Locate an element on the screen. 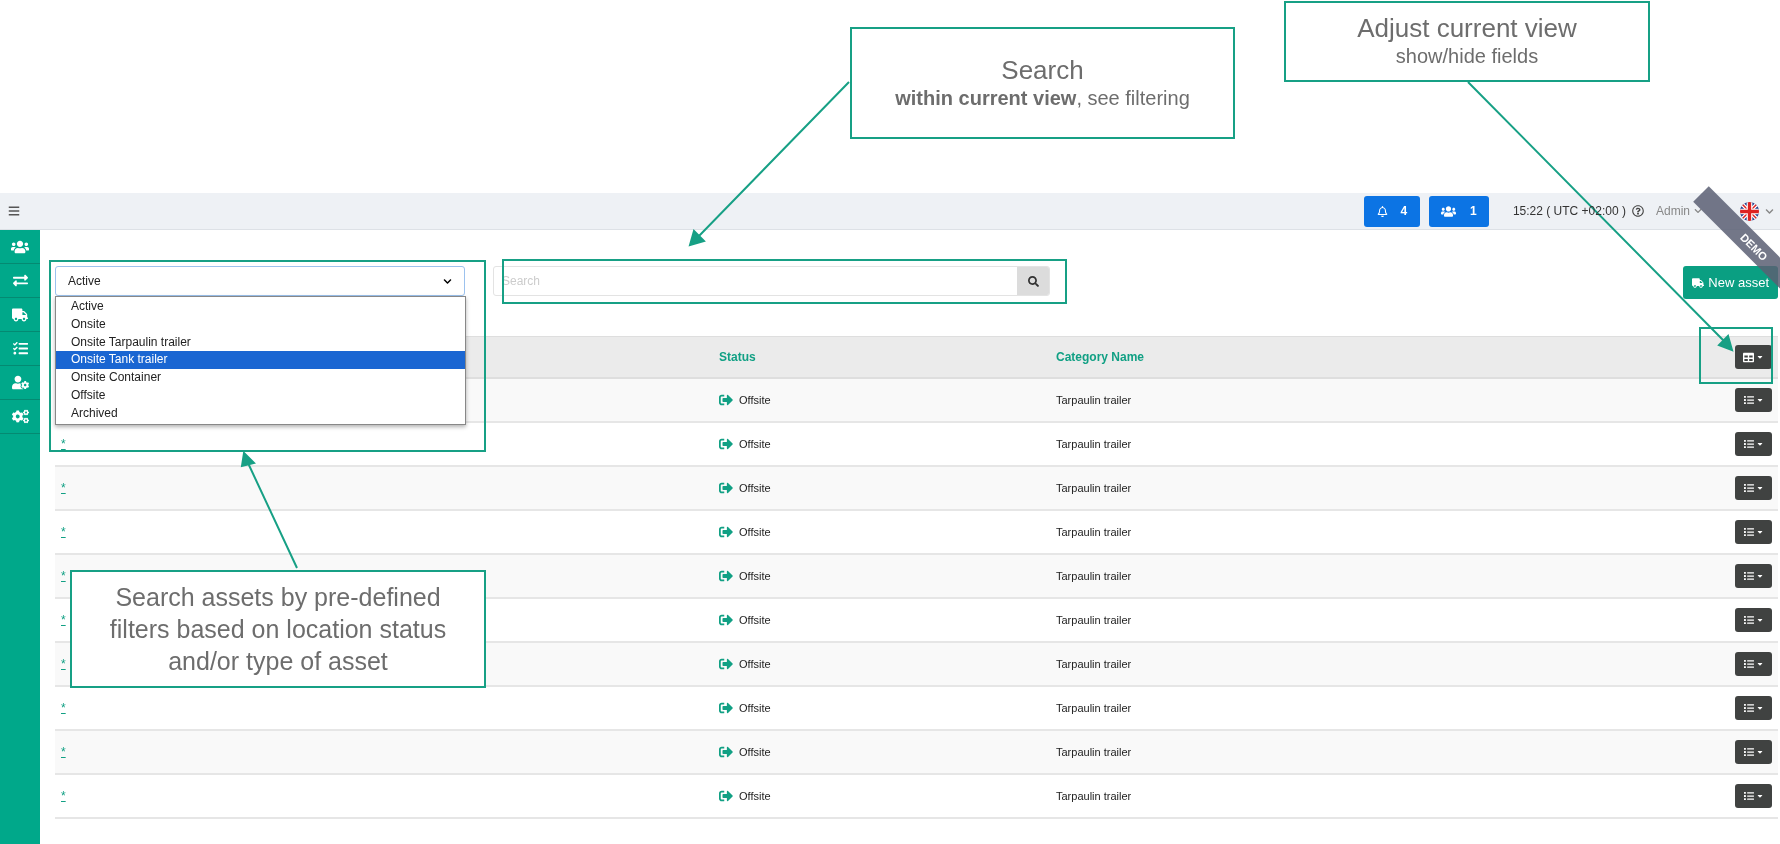  callout-text: within current view, see filtering is located at coordinates (1042, 98).